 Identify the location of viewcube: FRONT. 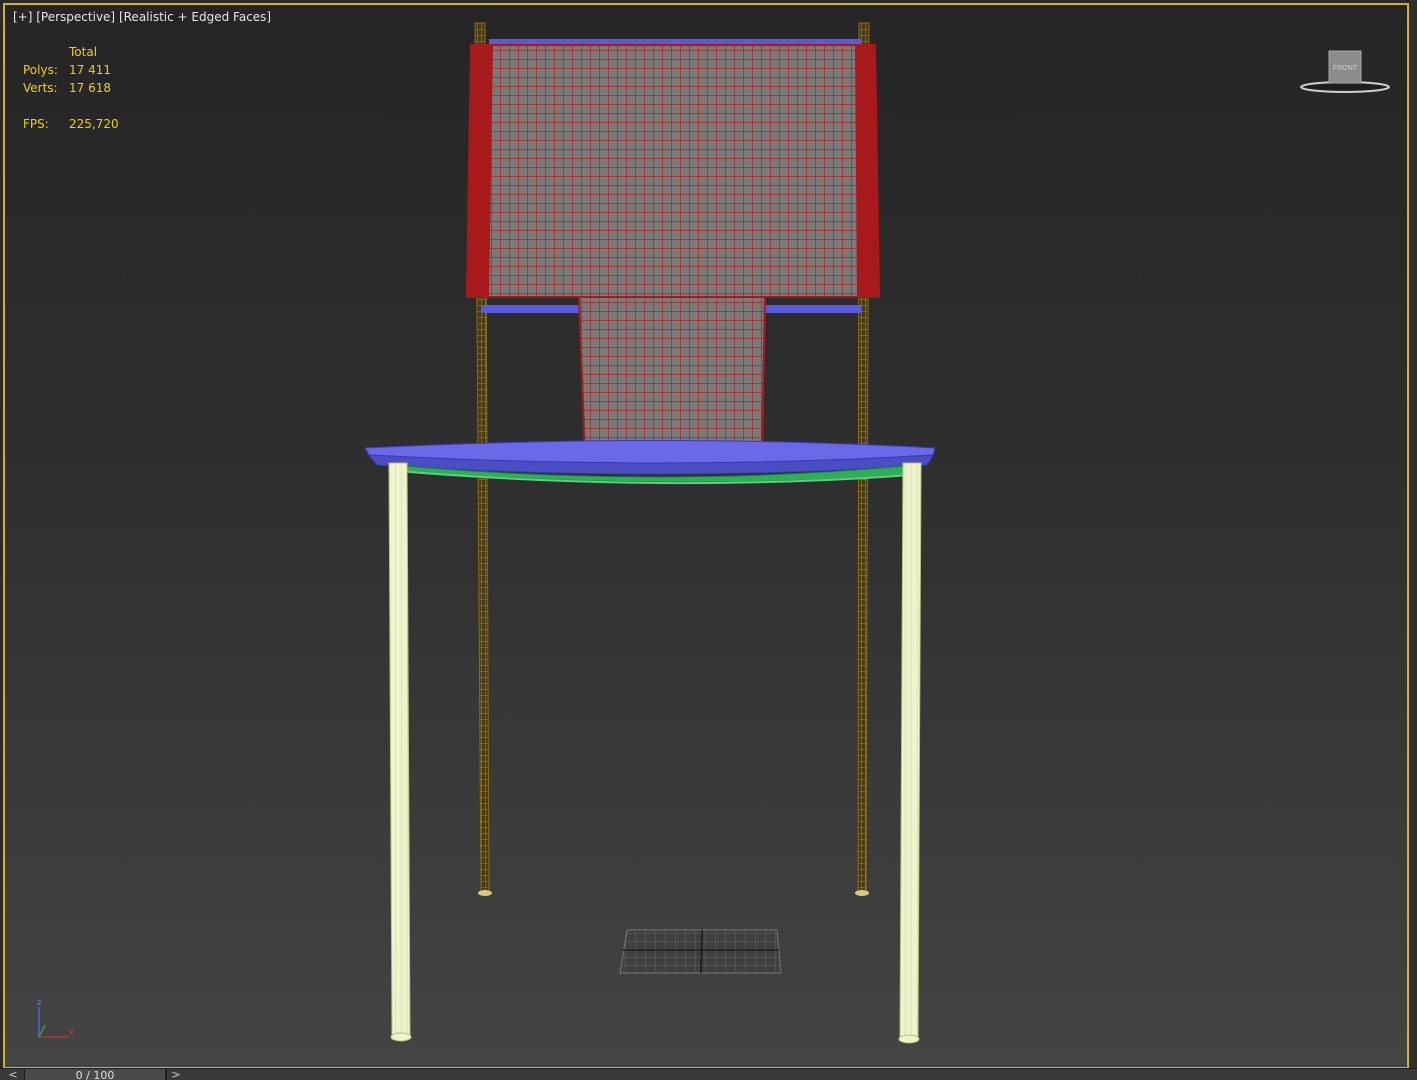
(1345, 72).